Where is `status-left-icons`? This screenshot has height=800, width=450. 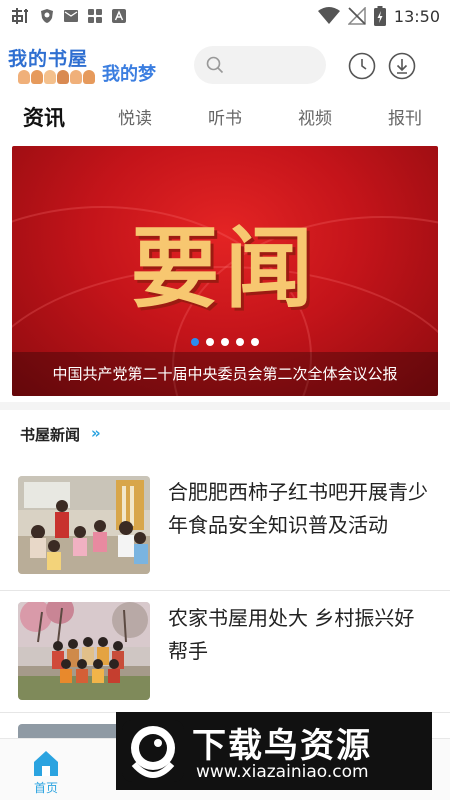
status-left-icons is located at coordinates (68, 16).